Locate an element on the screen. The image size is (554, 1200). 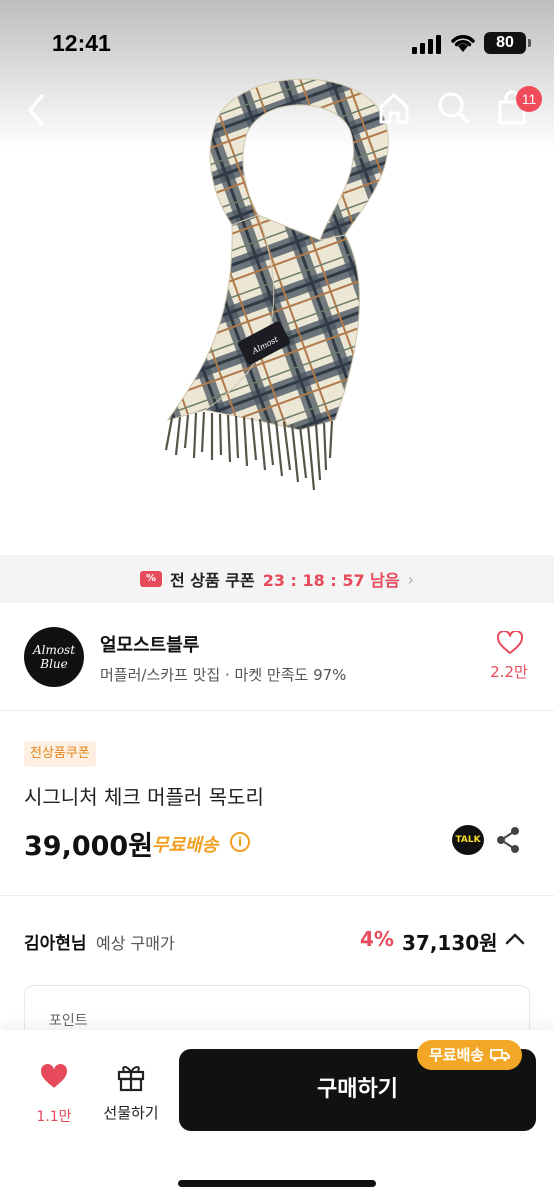
kakao-talk-icon: TALK is located at coordinates (468, 840).